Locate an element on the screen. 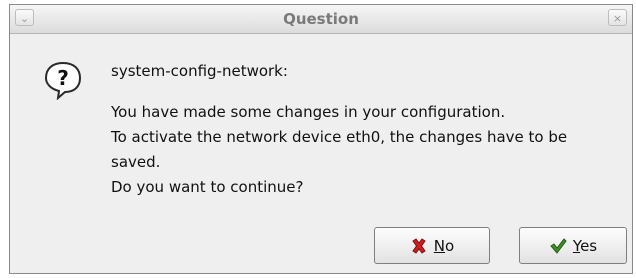  yes-button: Yes is located at coordinates (573, 245).